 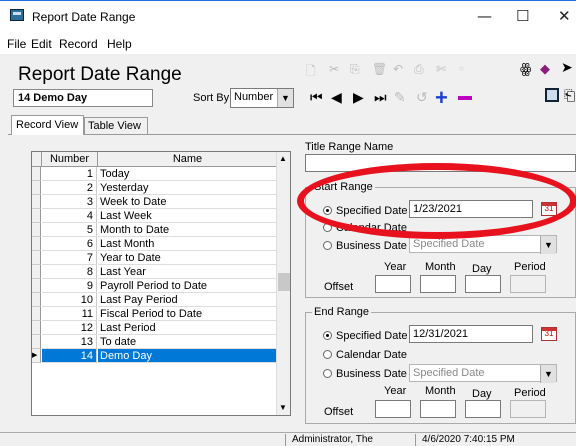 I want to click on end-offset-year, so click(x=393, y=409).